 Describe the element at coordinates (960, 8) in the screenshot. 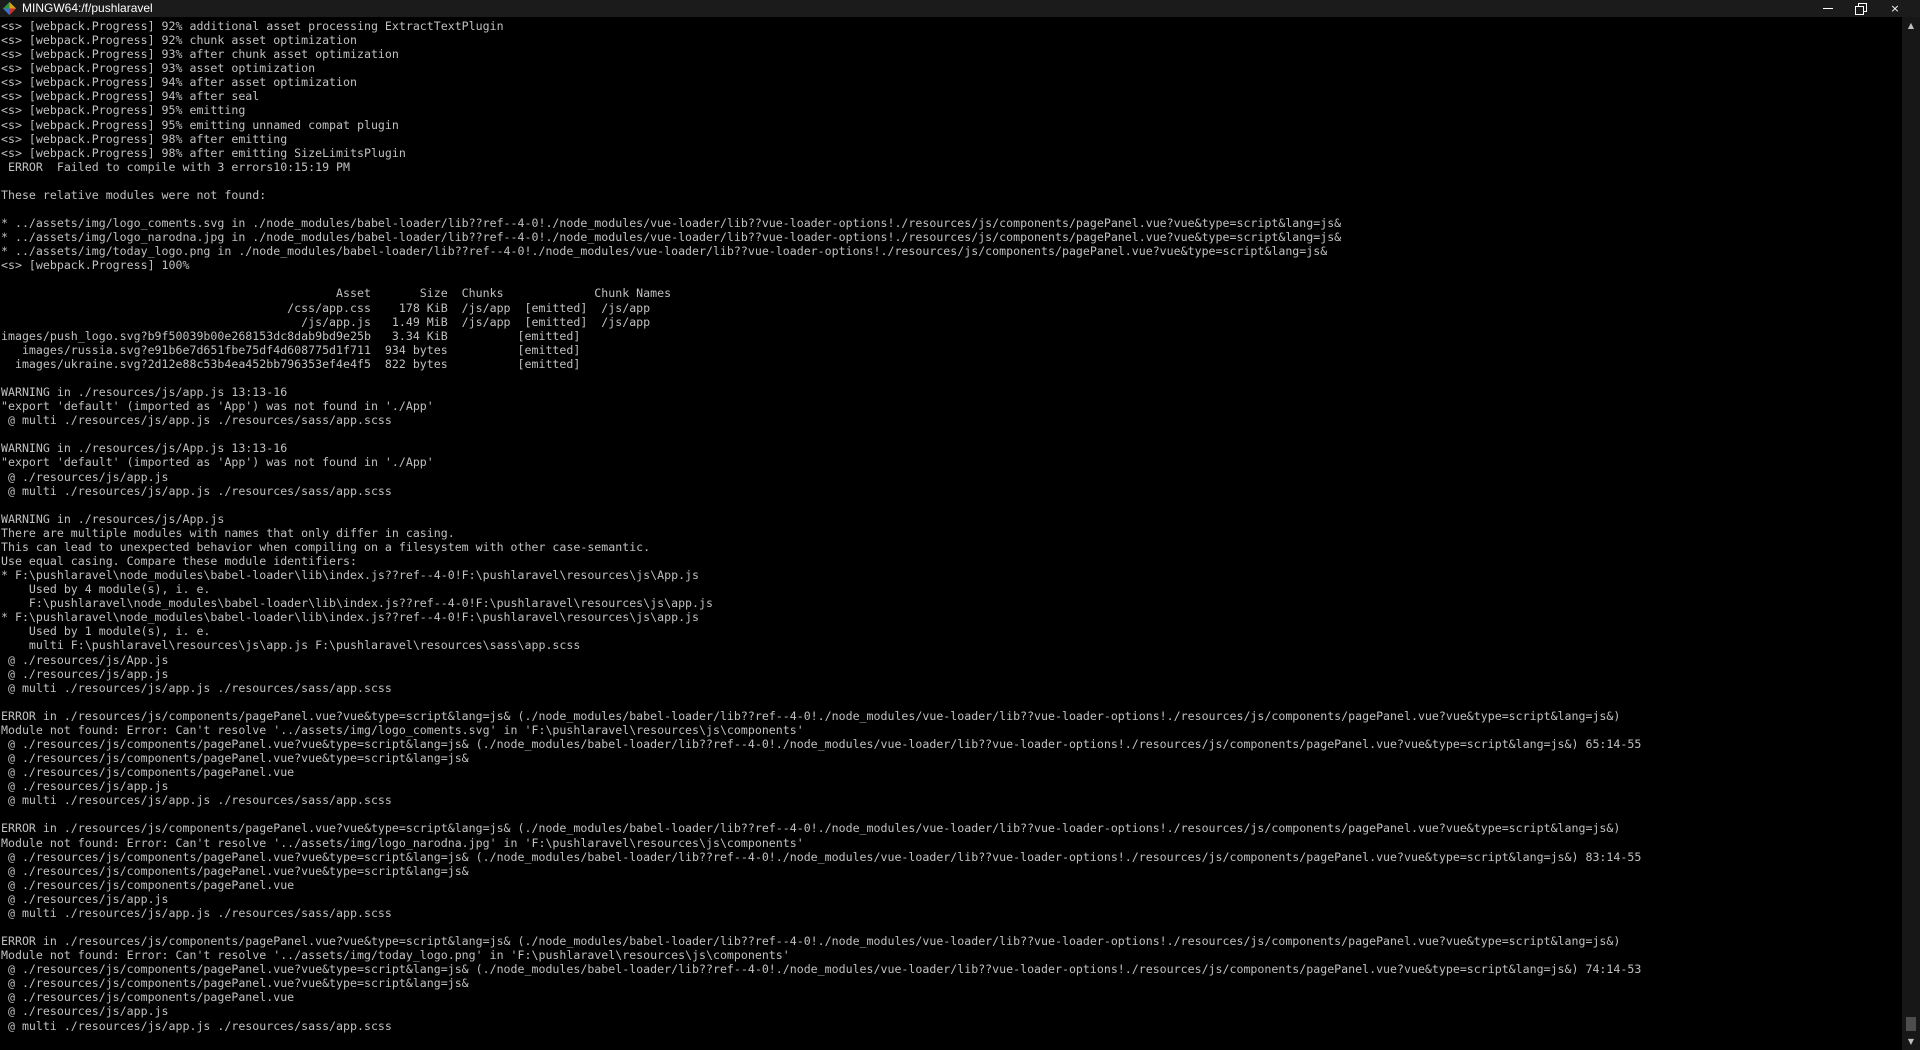

I see `title-bar: MINGW64:/f/pushlaravel ×` at that location.